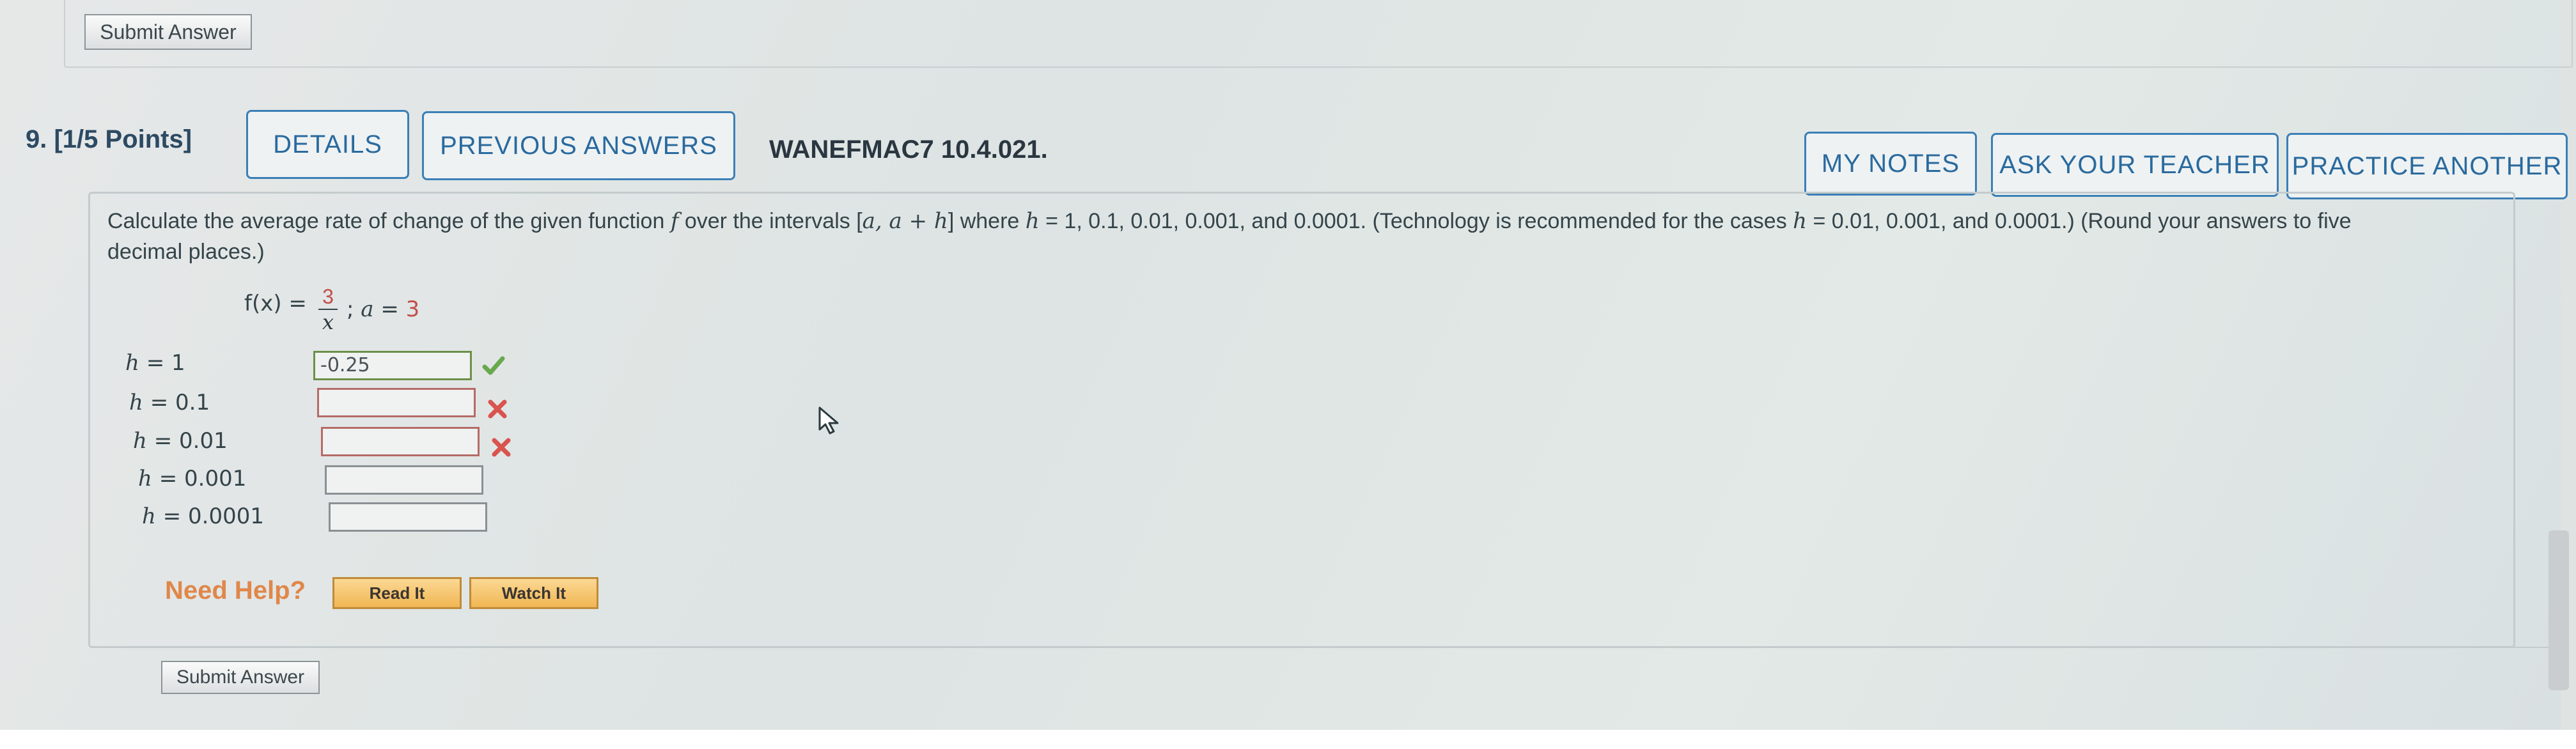  Describe the element at coordinates (987, 221) in the screenshot. I see `prompt-text-3: ] where` at that location.